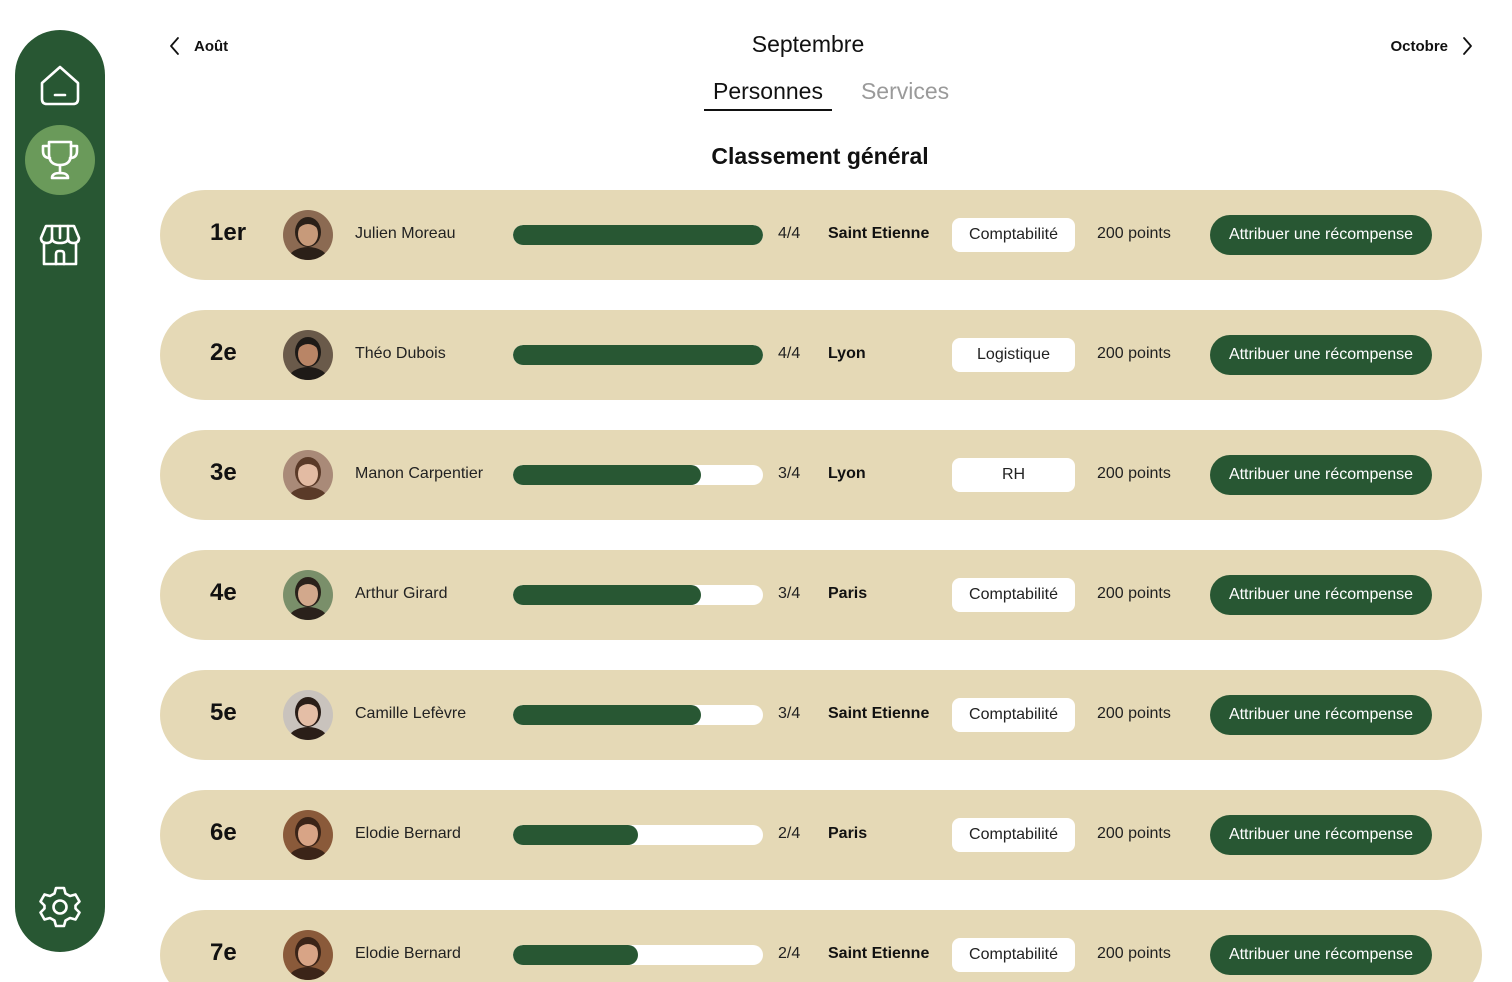 This screenshot has height=982, width=1512. I want to click on department-badge: Logistique, so click(1013, 355).